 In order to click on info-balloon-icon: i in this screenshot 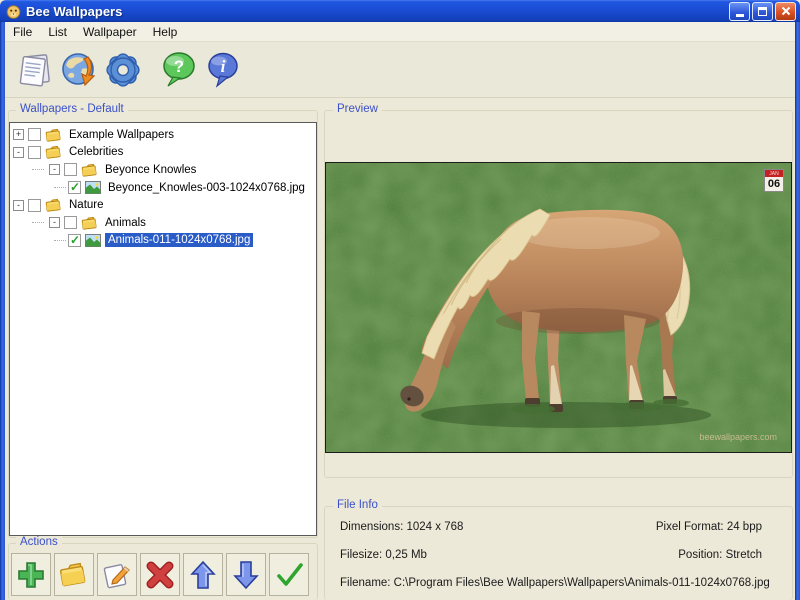, I will do `click(223, 70)`.